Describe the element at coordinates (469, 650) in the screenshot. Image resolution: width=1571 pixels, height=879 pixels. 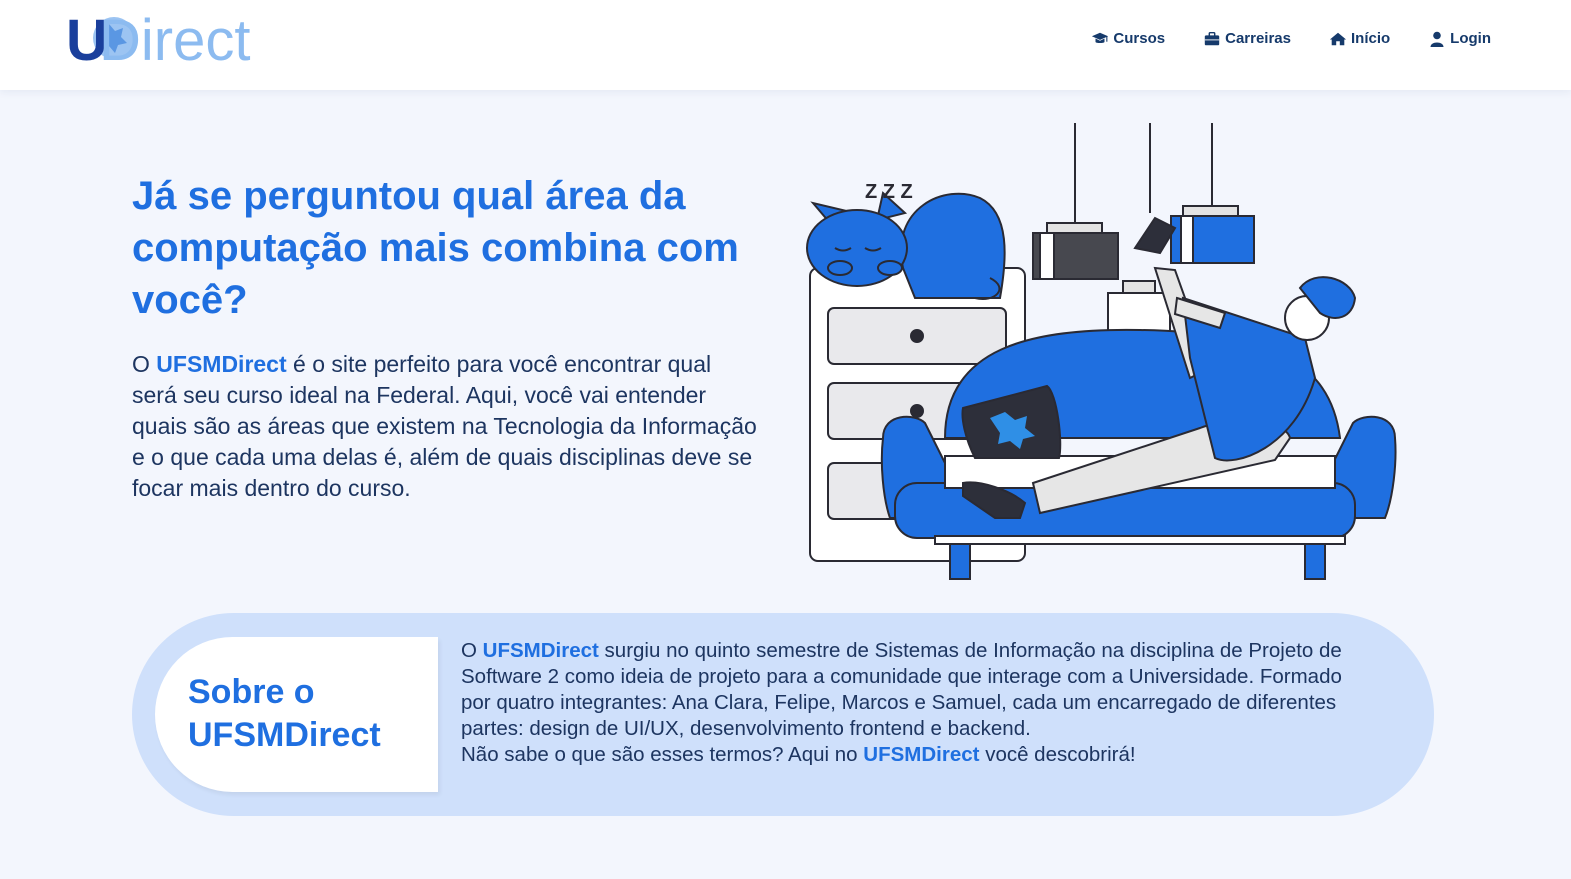
I see `about-p1-prefix: O` at that location.